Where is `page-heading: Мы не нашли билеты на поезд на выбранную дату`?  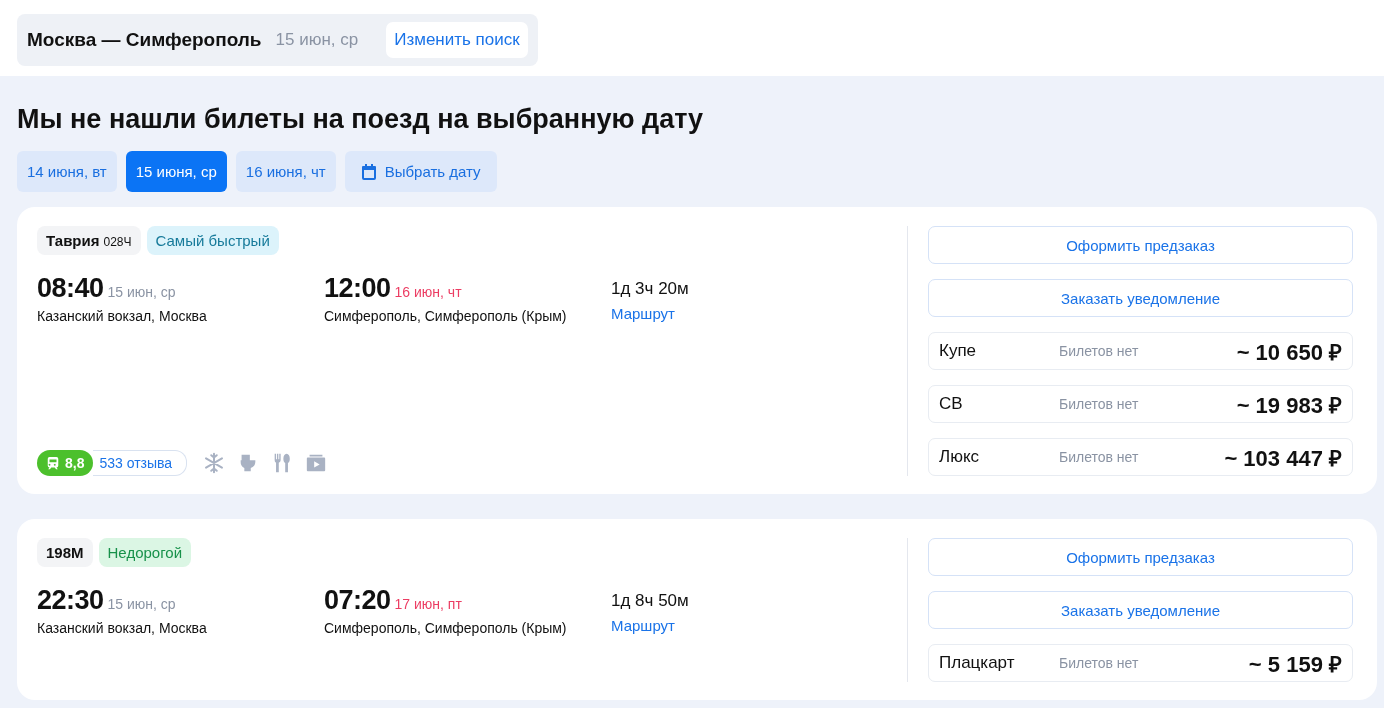
page-heading: Мы не нашли билеты на поезд на выбранную дату is located at coordinates (361, 119).